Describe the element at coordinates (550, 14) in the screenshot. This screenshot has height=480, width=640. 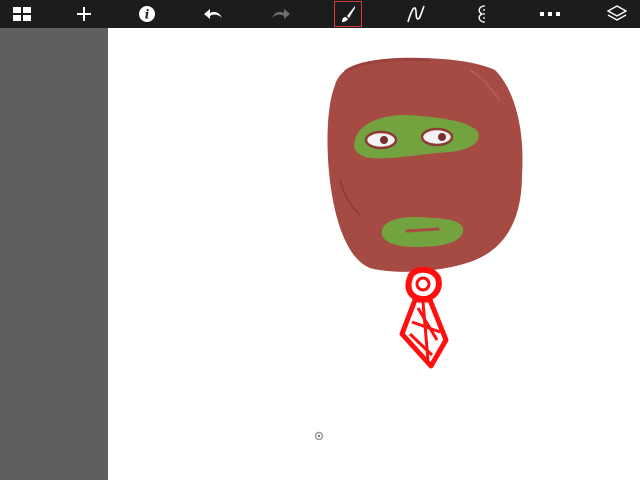
I see `more-dots-icon` at that location.